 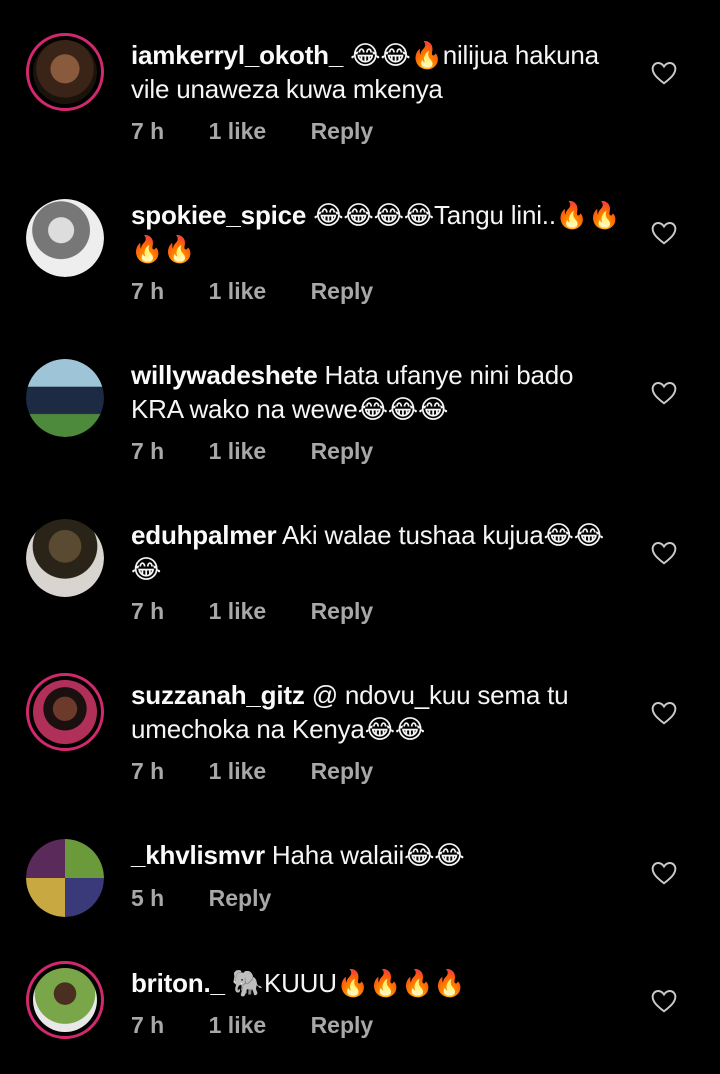 What do you see at coordinates (218, 695) in the screenshot?
I see `comment-username: suzzanah_gitz` at bounding box center [218, 695].